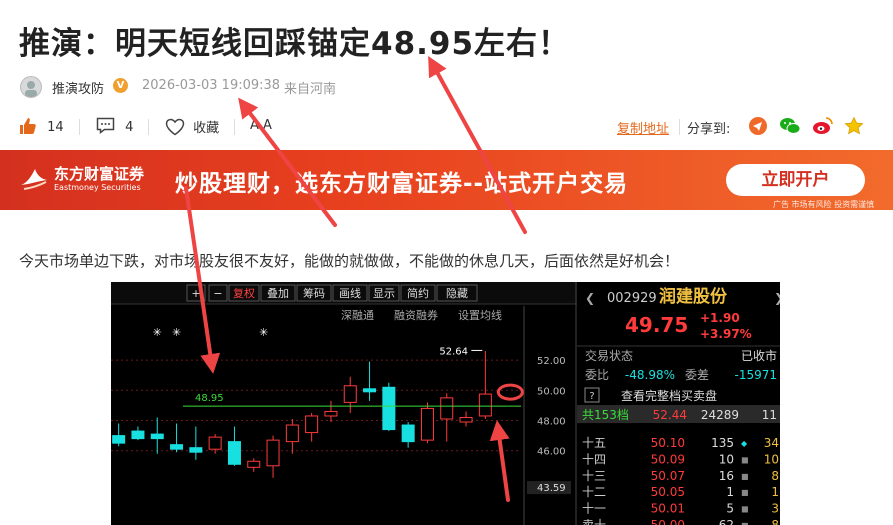 Image resolution: width=893 pixels, height=525 pixels. Describe the element at coordinates (287, 162) in the screenshot. I see `arrow-to-date` at that location.